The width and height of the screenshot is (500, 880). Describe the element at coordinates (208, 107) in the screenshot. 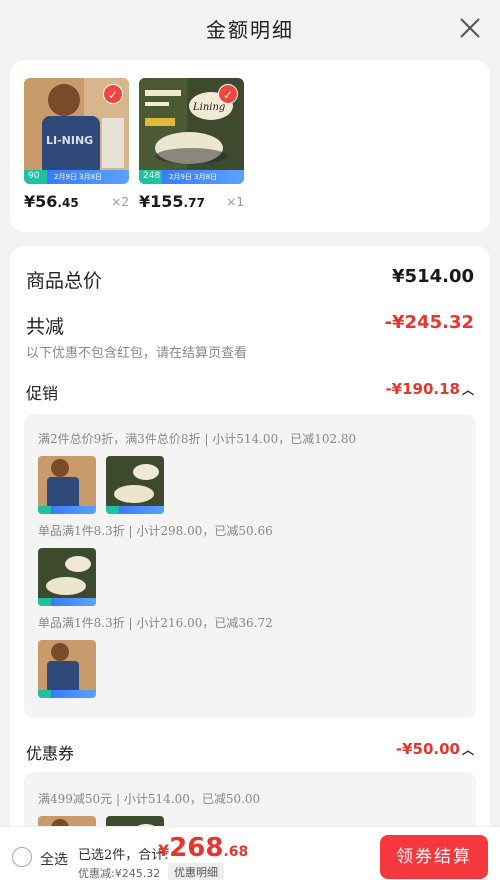

I see `svg-text: Lining` at that location.